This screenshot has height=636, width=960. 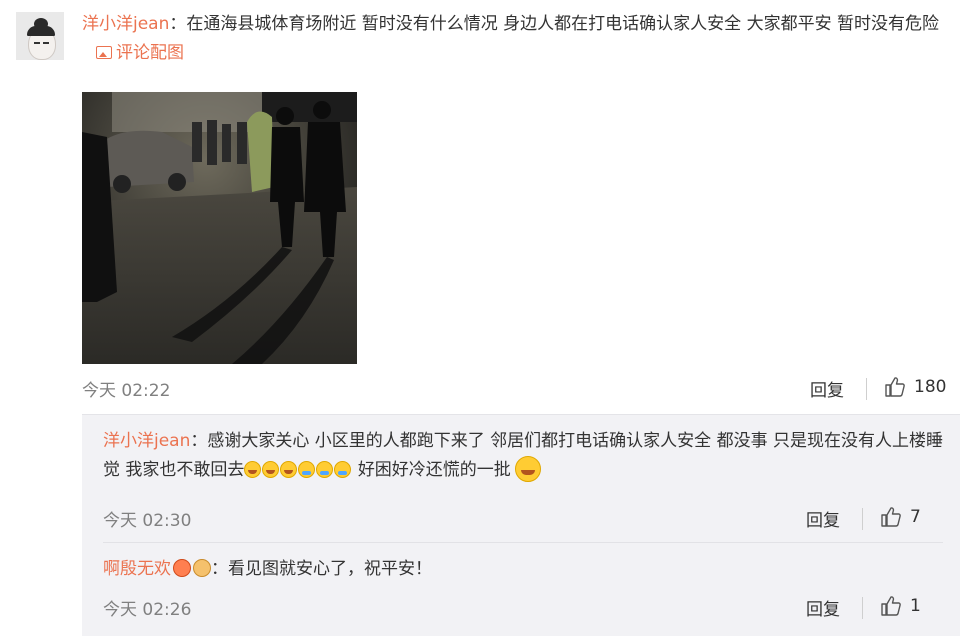 I want to click on night-street-photo, so click(x=219, y=228).